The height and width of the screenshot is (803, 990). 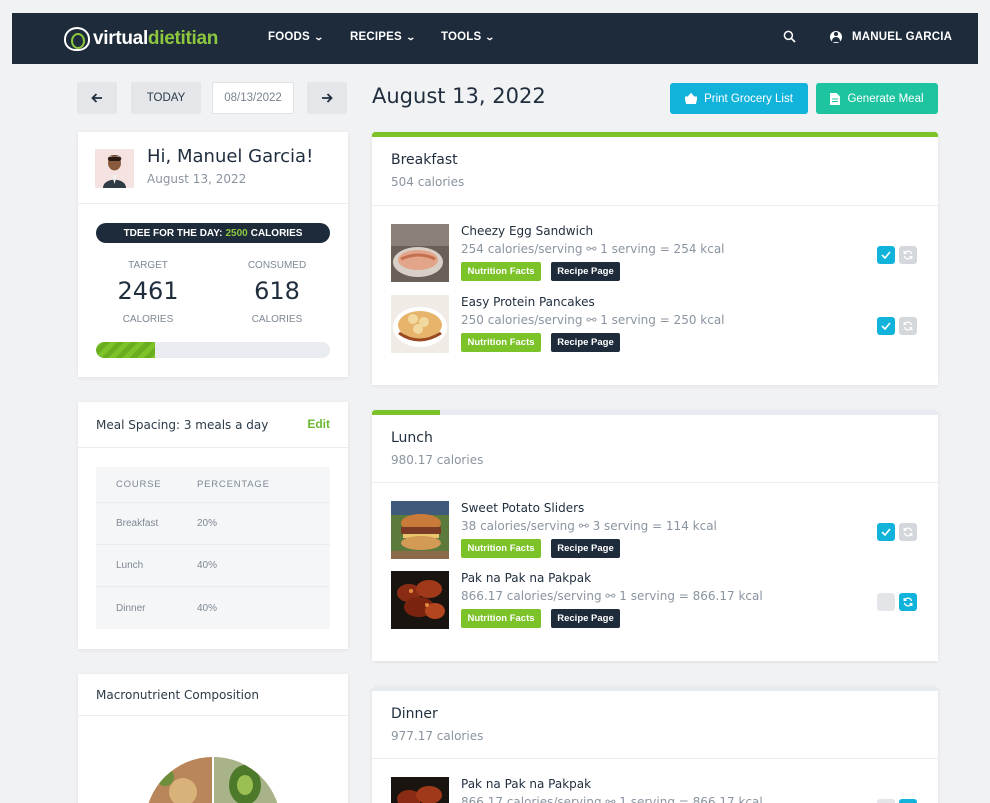 I want to click on page-title: August 13, 2022, so click(x=459, y=96).